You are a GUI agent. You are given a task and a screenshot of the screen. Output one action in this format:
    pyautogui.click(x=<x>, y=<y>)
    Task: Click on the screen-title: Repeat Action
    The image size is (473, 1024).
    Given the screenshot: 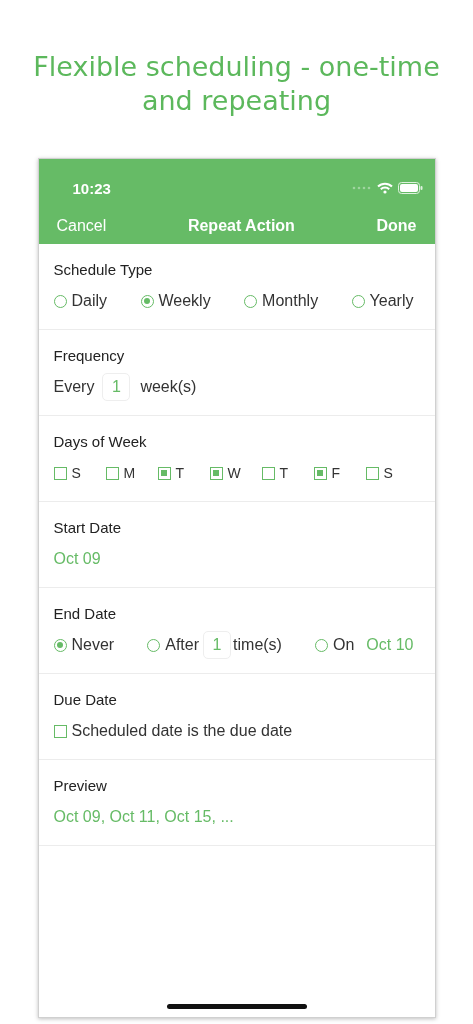 What is the action you would take?
    pyautogui.click(x=241, y=226)
    